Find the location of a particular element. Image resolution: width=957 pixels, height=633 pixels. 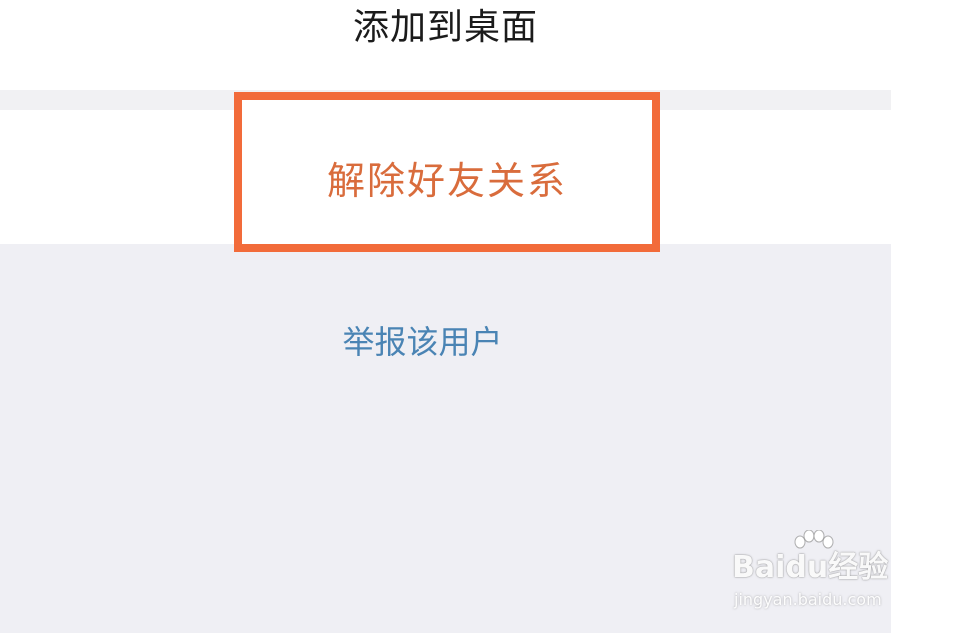

report-user-link: 举报该用户 is located at coordinates (422, 342).